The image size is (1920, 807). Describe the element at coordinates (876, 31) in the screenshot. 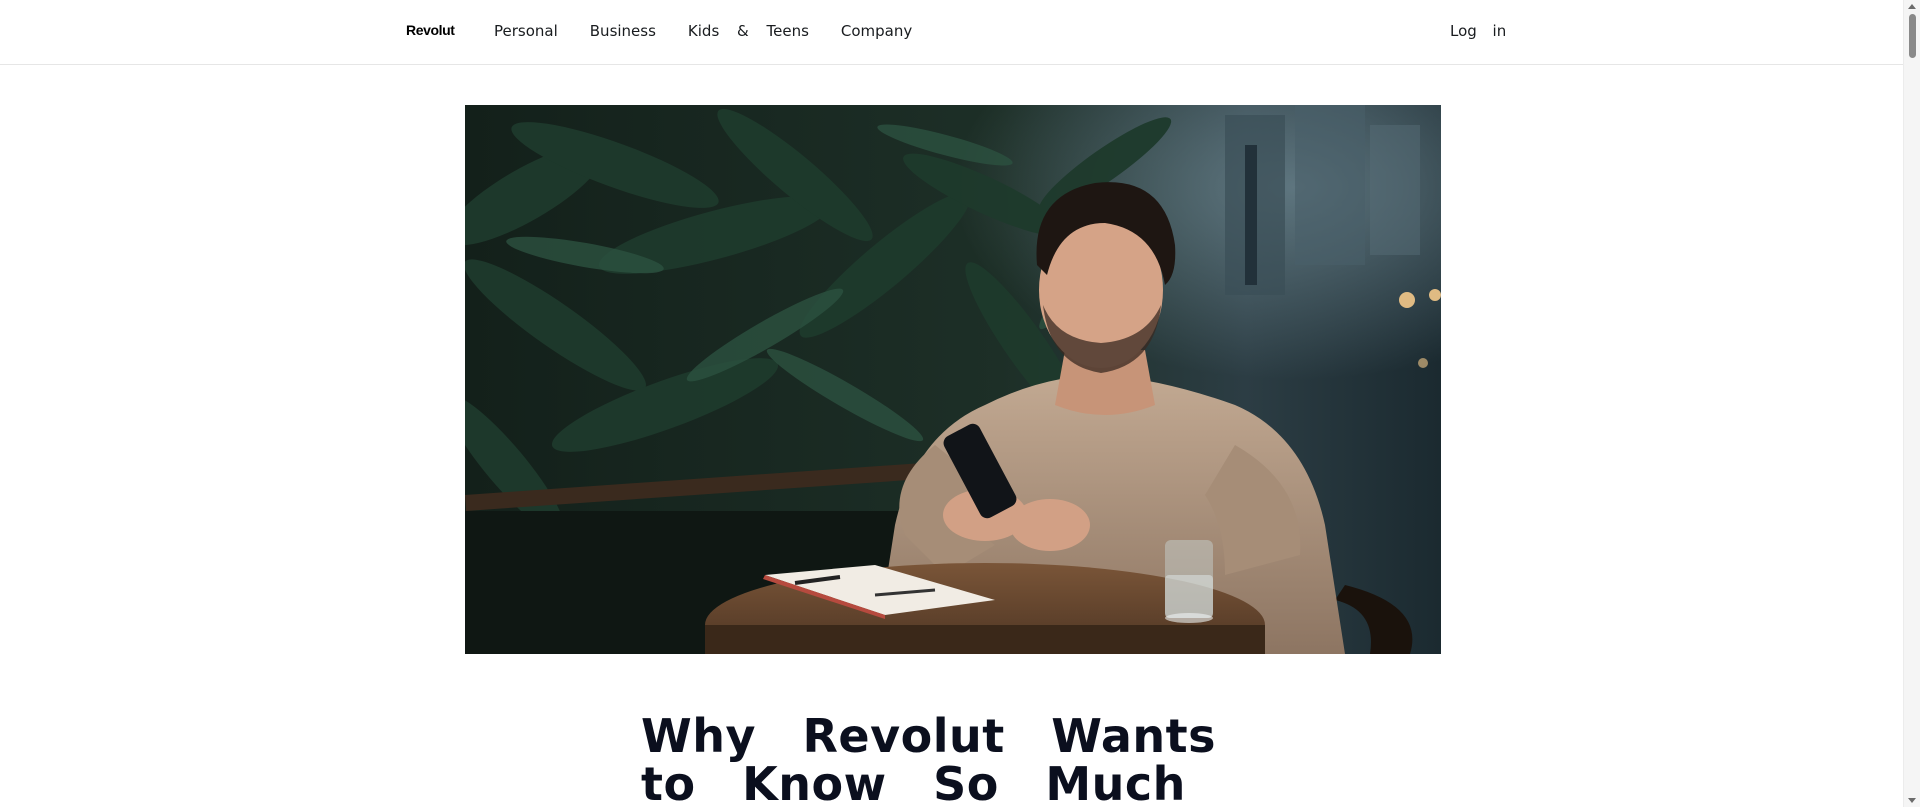

I see `nav-item-company: Company` at that location.